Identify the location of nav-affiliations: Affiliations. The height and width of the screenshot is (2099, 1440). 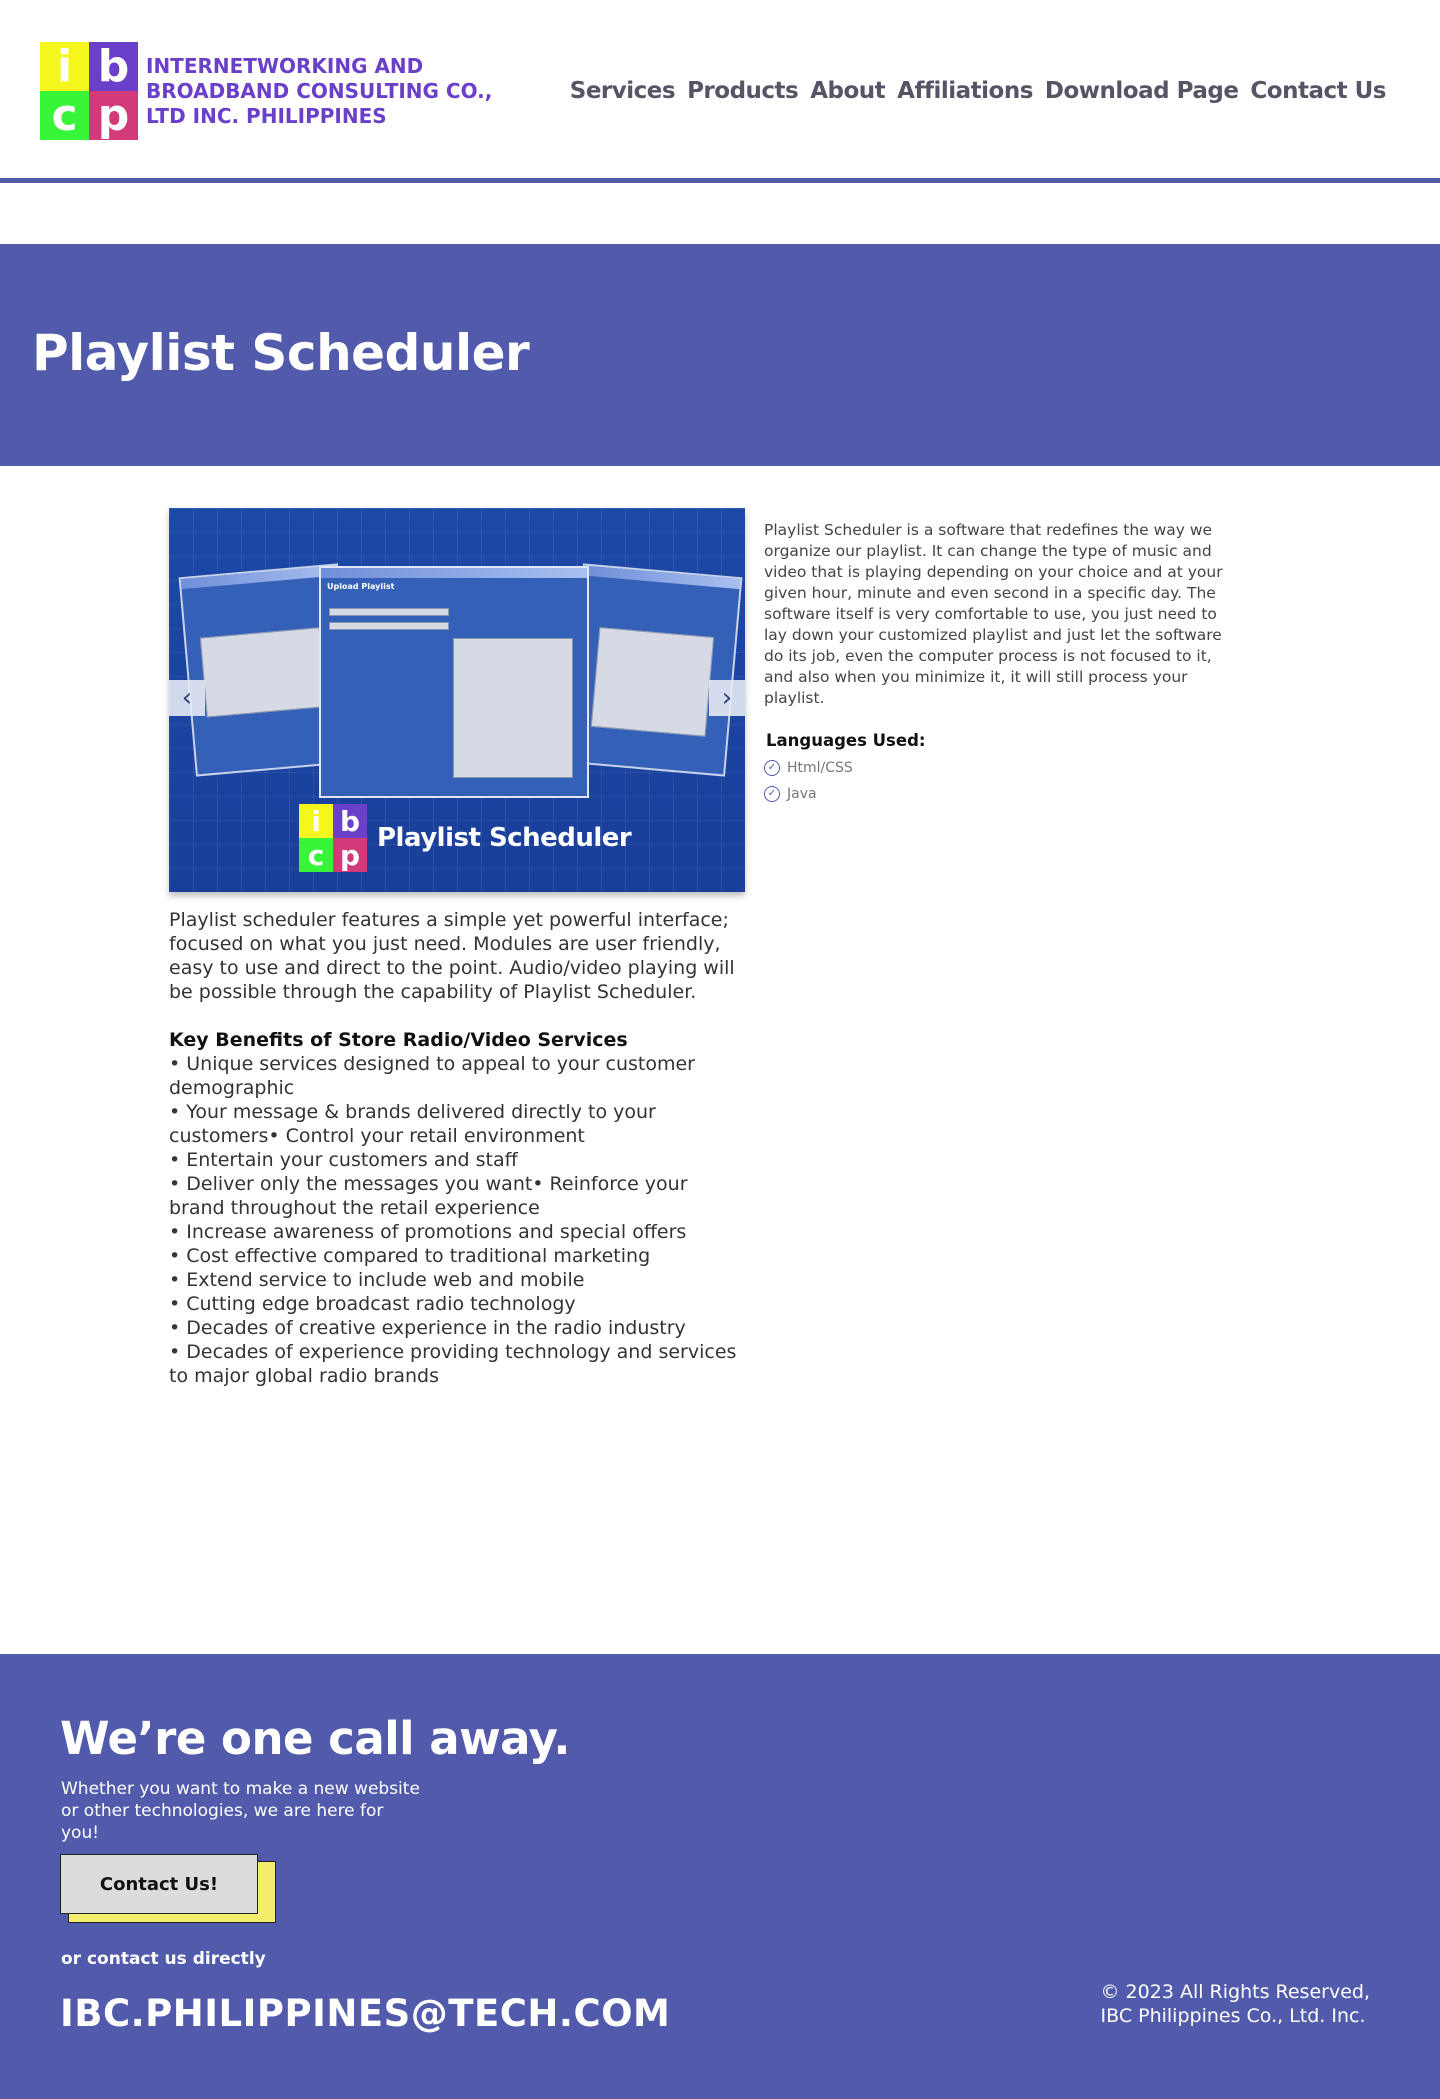
(965, 91).